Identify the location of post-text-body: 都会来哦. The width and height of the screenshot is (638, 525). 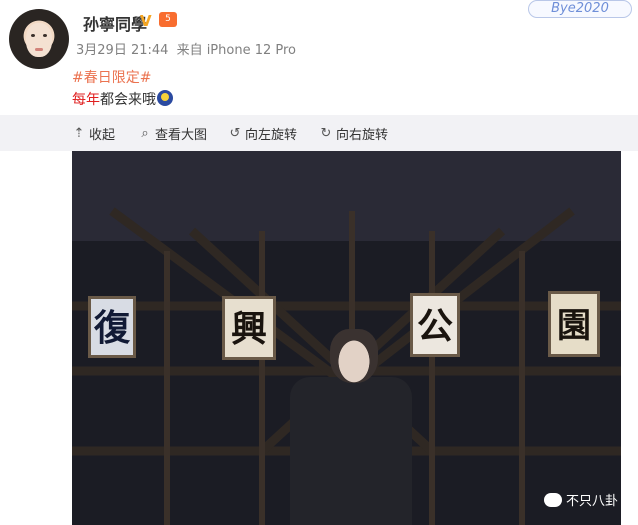
(128, 100).